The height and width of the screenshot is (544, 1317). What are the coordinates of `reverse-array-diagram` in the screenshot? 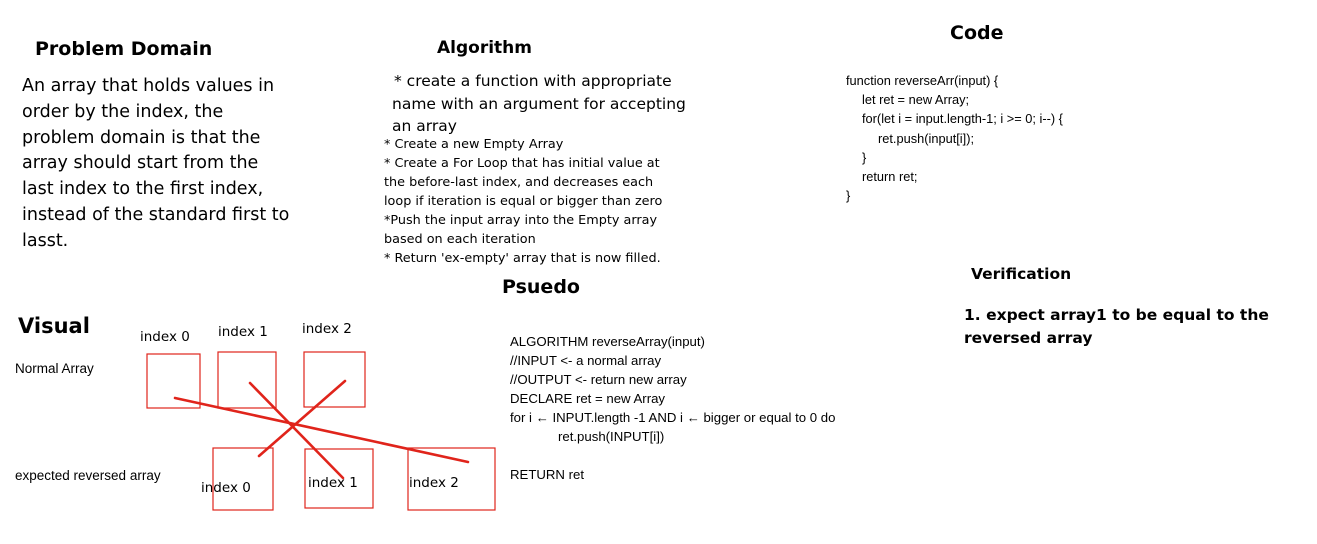 It's located at (321, 431).